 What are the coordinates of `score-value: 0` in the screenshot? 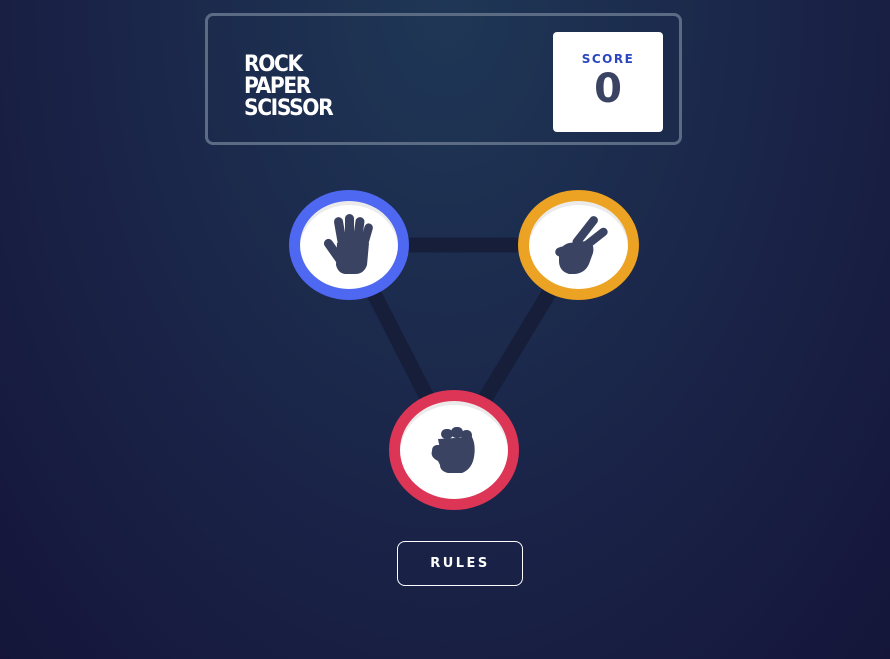 It's located at (608, 89).